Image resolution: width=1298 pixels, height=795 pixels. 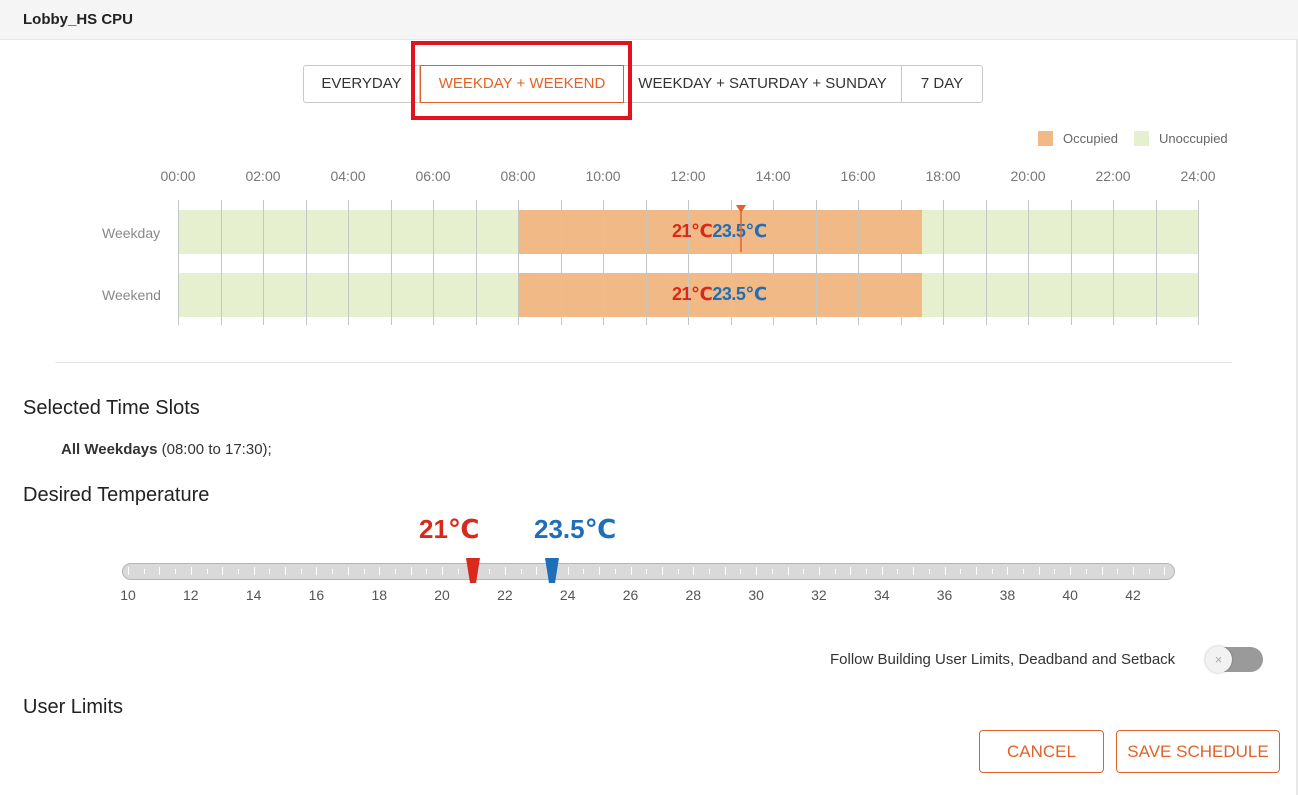 I want to click on weekend-temps: 21℃23.5℃, so click(x=719, y=294).